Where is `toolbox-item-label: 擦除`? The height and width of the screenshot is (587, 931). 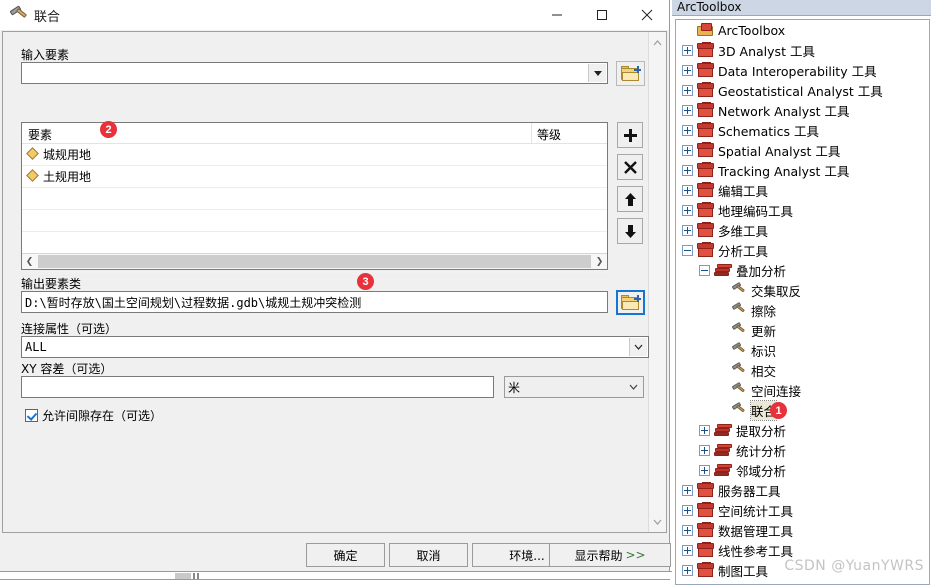
toolbox-item-label: 擦除 is located at coordinates (764, 311).